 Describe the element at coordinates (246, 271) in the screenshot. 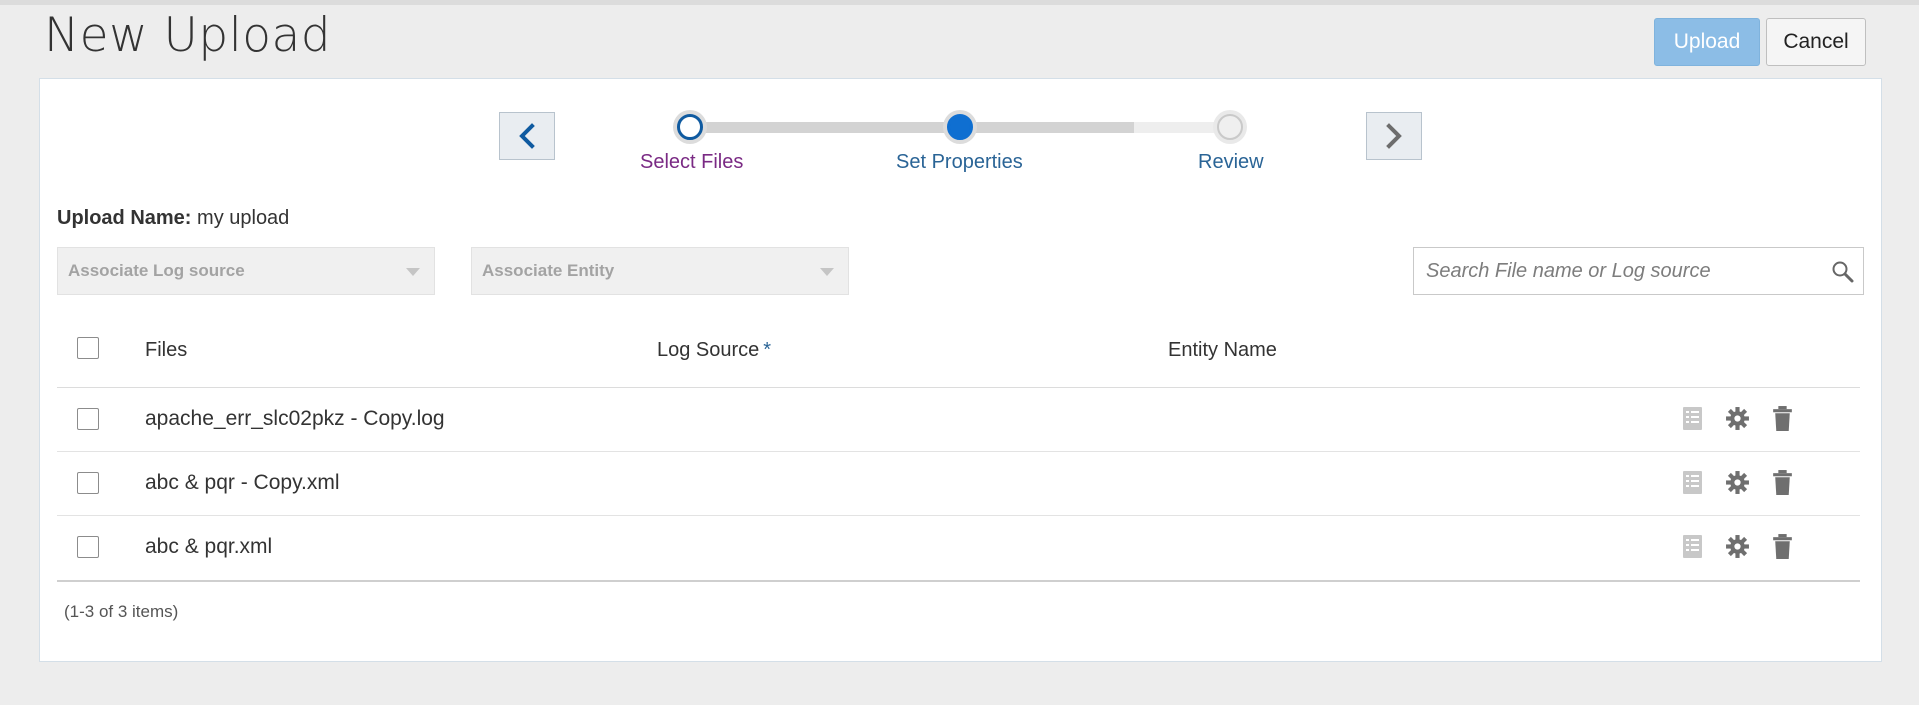

I see `associate-log-source-select: Associate Log source` at that location.